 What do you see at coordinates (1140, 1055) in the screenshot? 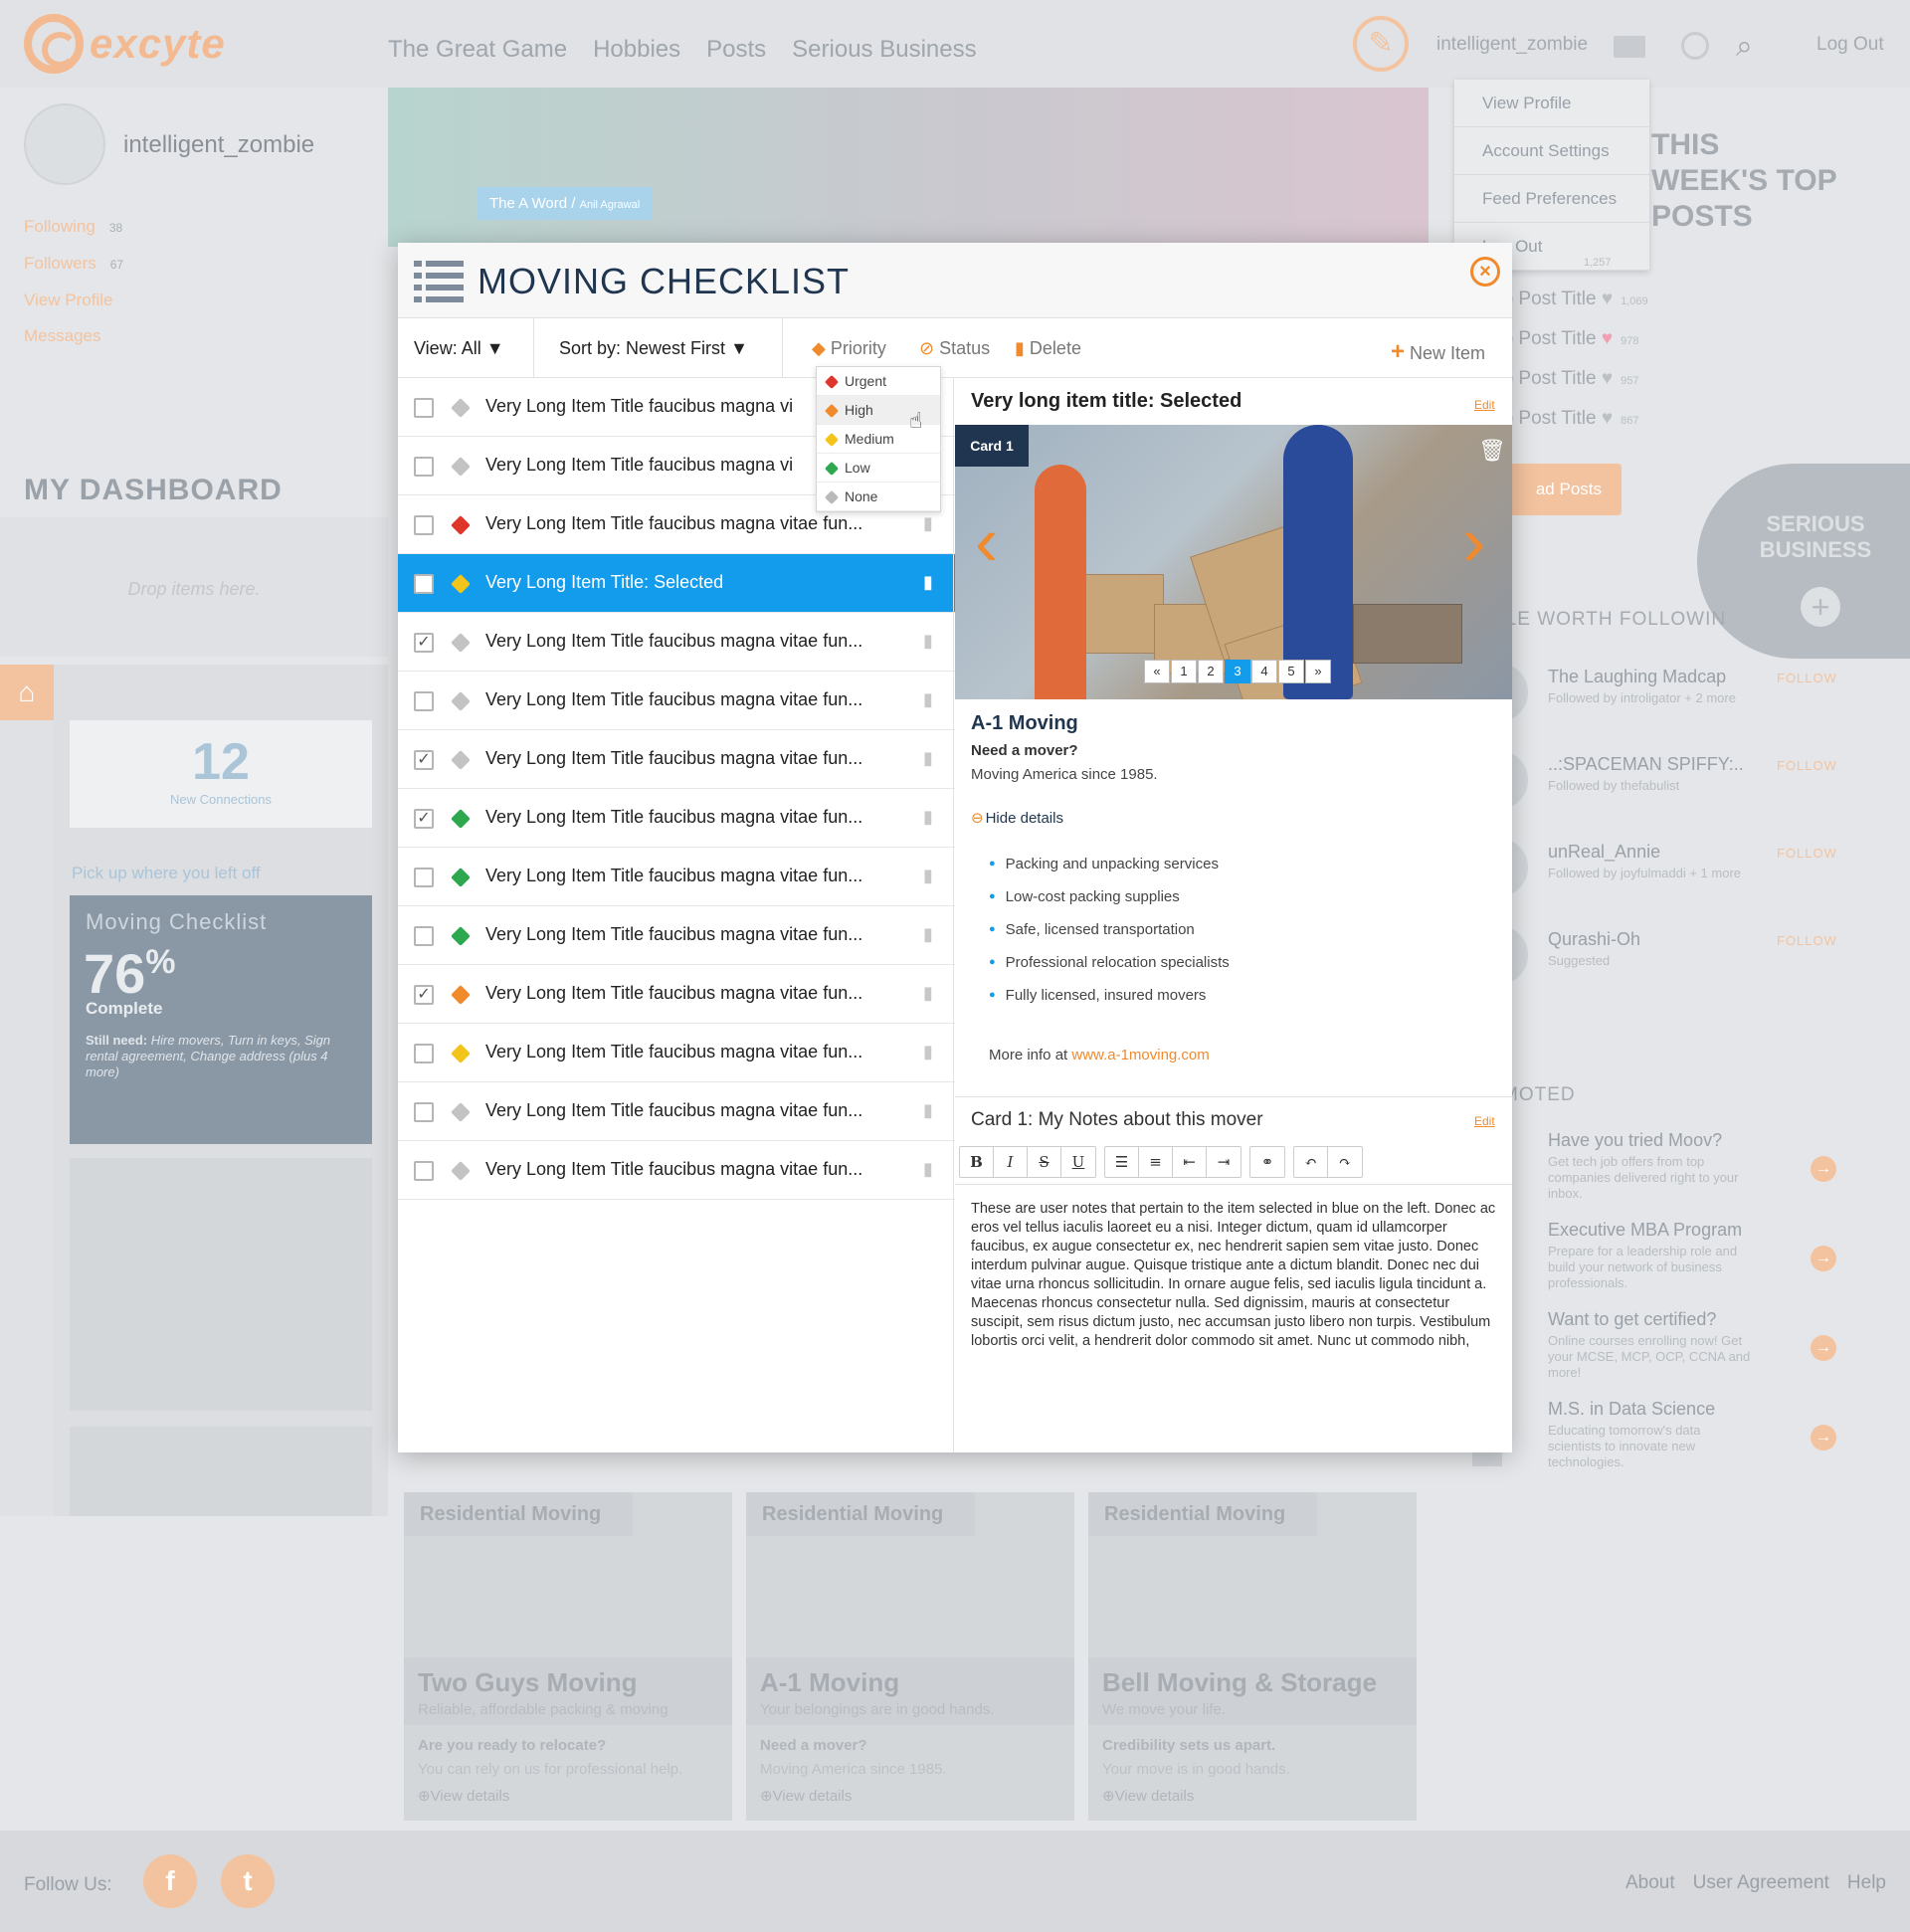
I see `website-link: www.a-1moving.com` at bounding box center [1140, 1055].